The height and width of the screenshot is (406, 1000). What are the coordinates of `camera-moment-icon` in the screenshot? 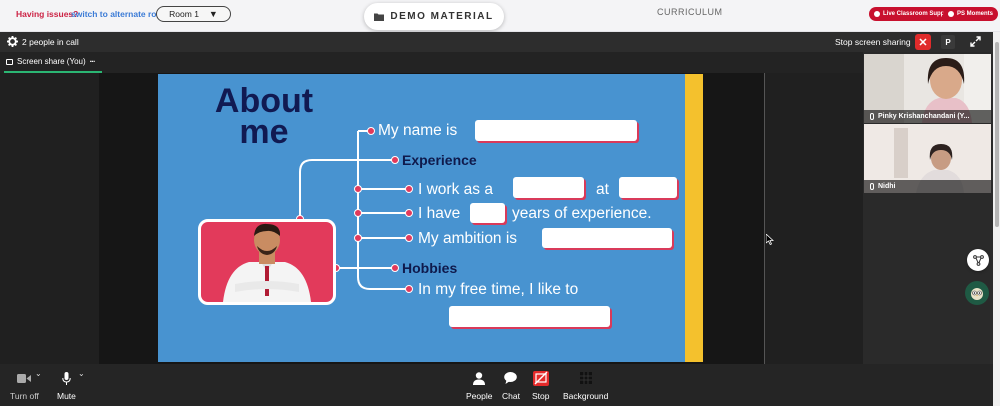 It's located at (951, 14).